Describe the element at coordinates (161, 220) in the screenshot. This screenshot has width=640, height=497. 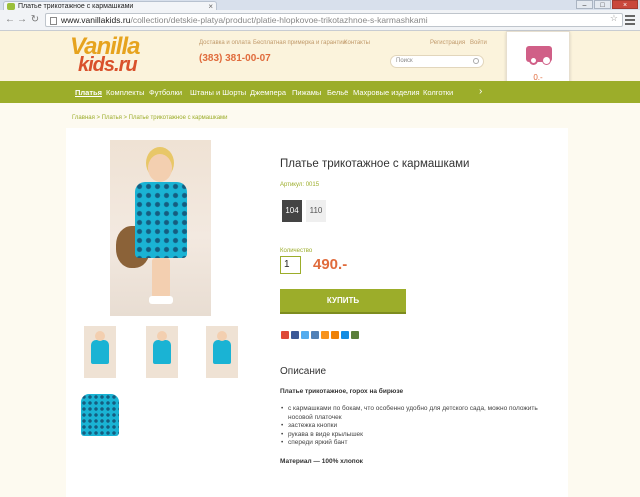
I see `photo-dress` at that location.